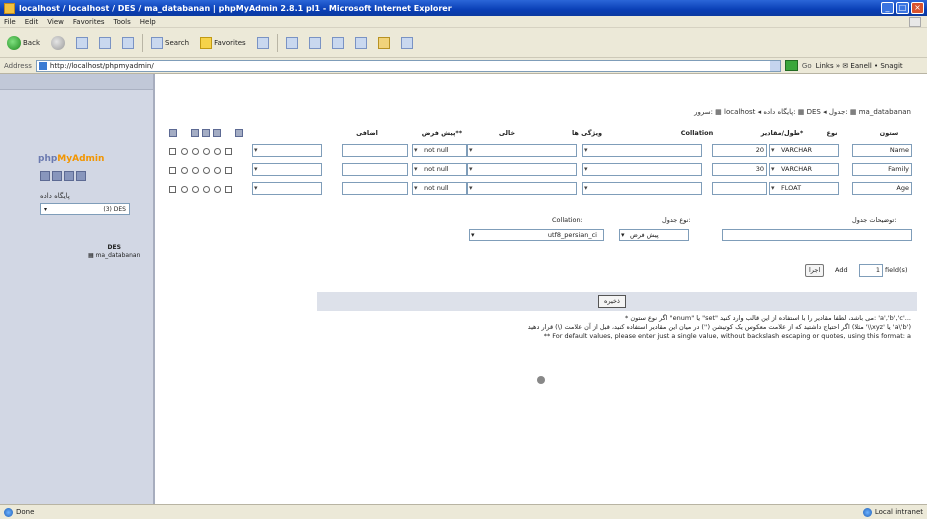  What do you see at coordinates (408, 65) in the screenshot?
I see `address-input: http://localhost/phpmyadmin/` at bounding box center [408, 65].